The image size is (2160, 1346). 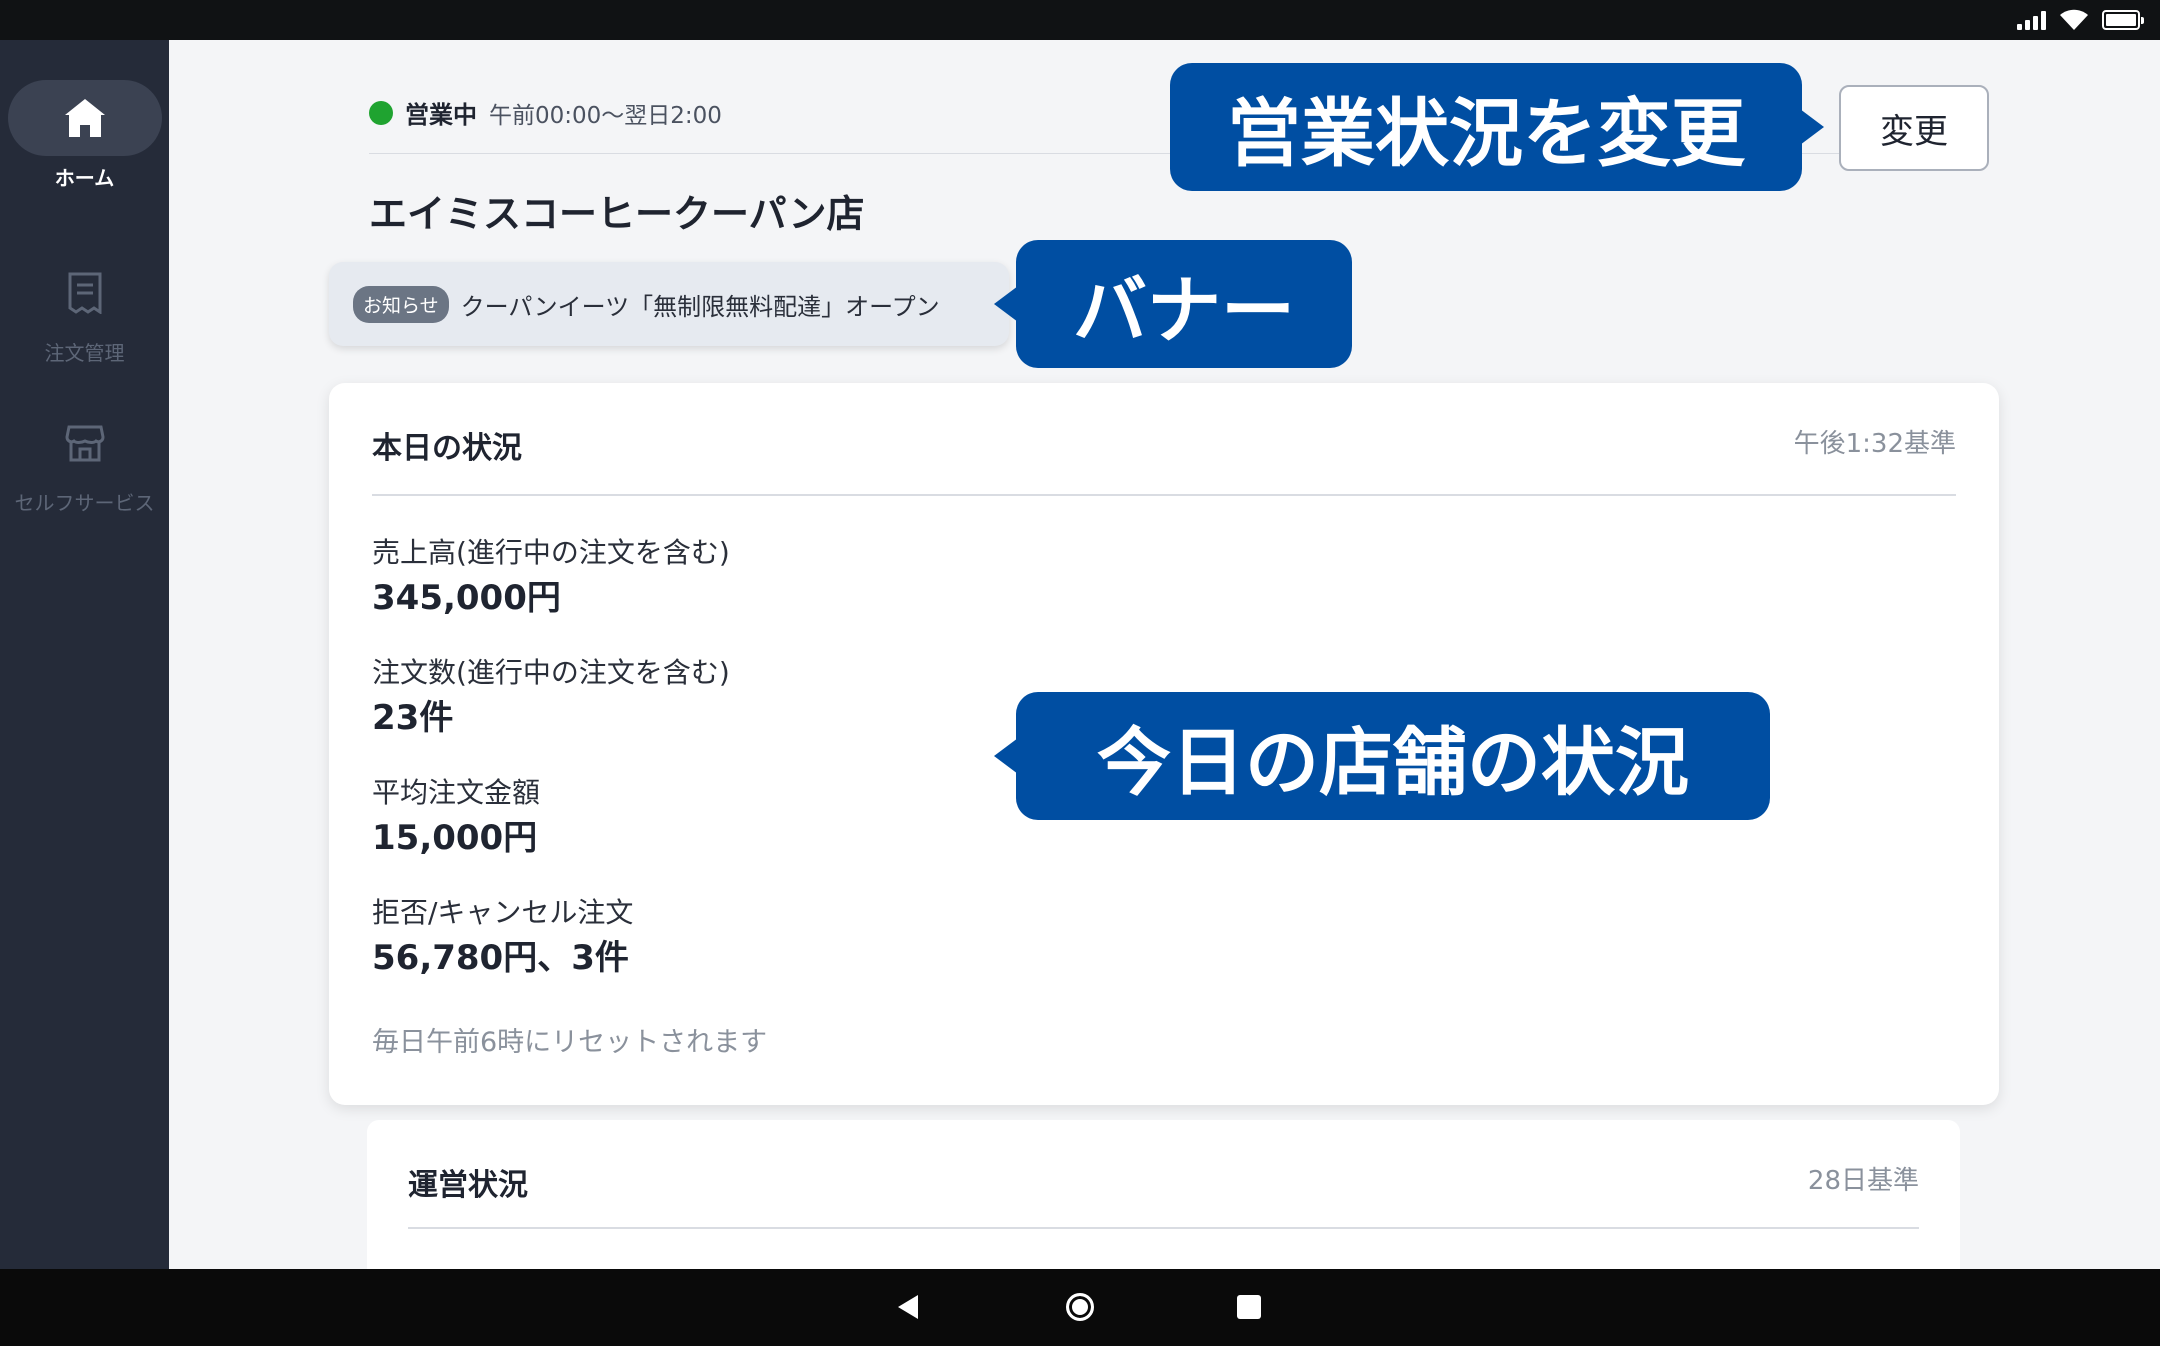 What do you see at coordinates (1497, 127) in the screenshot?
I see `callout-change-status: 営業状況を変更` at bounding box center [1497, 127].